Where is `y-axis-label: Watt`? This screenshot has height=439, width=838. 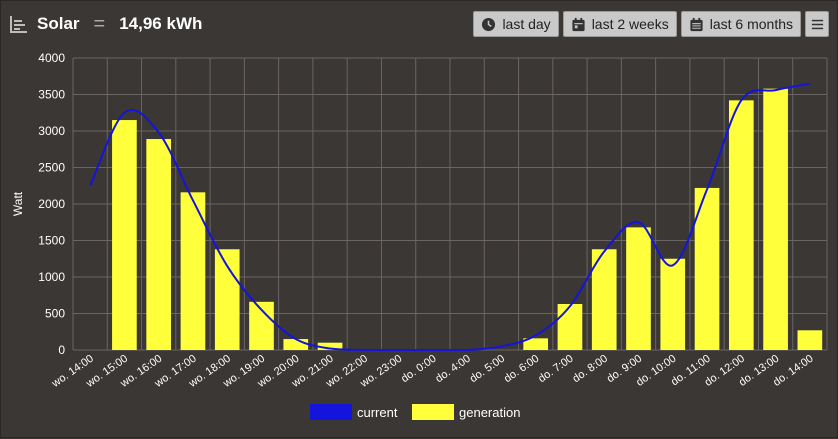 y-axis-label: Watt is located at coordinates (18, 203).